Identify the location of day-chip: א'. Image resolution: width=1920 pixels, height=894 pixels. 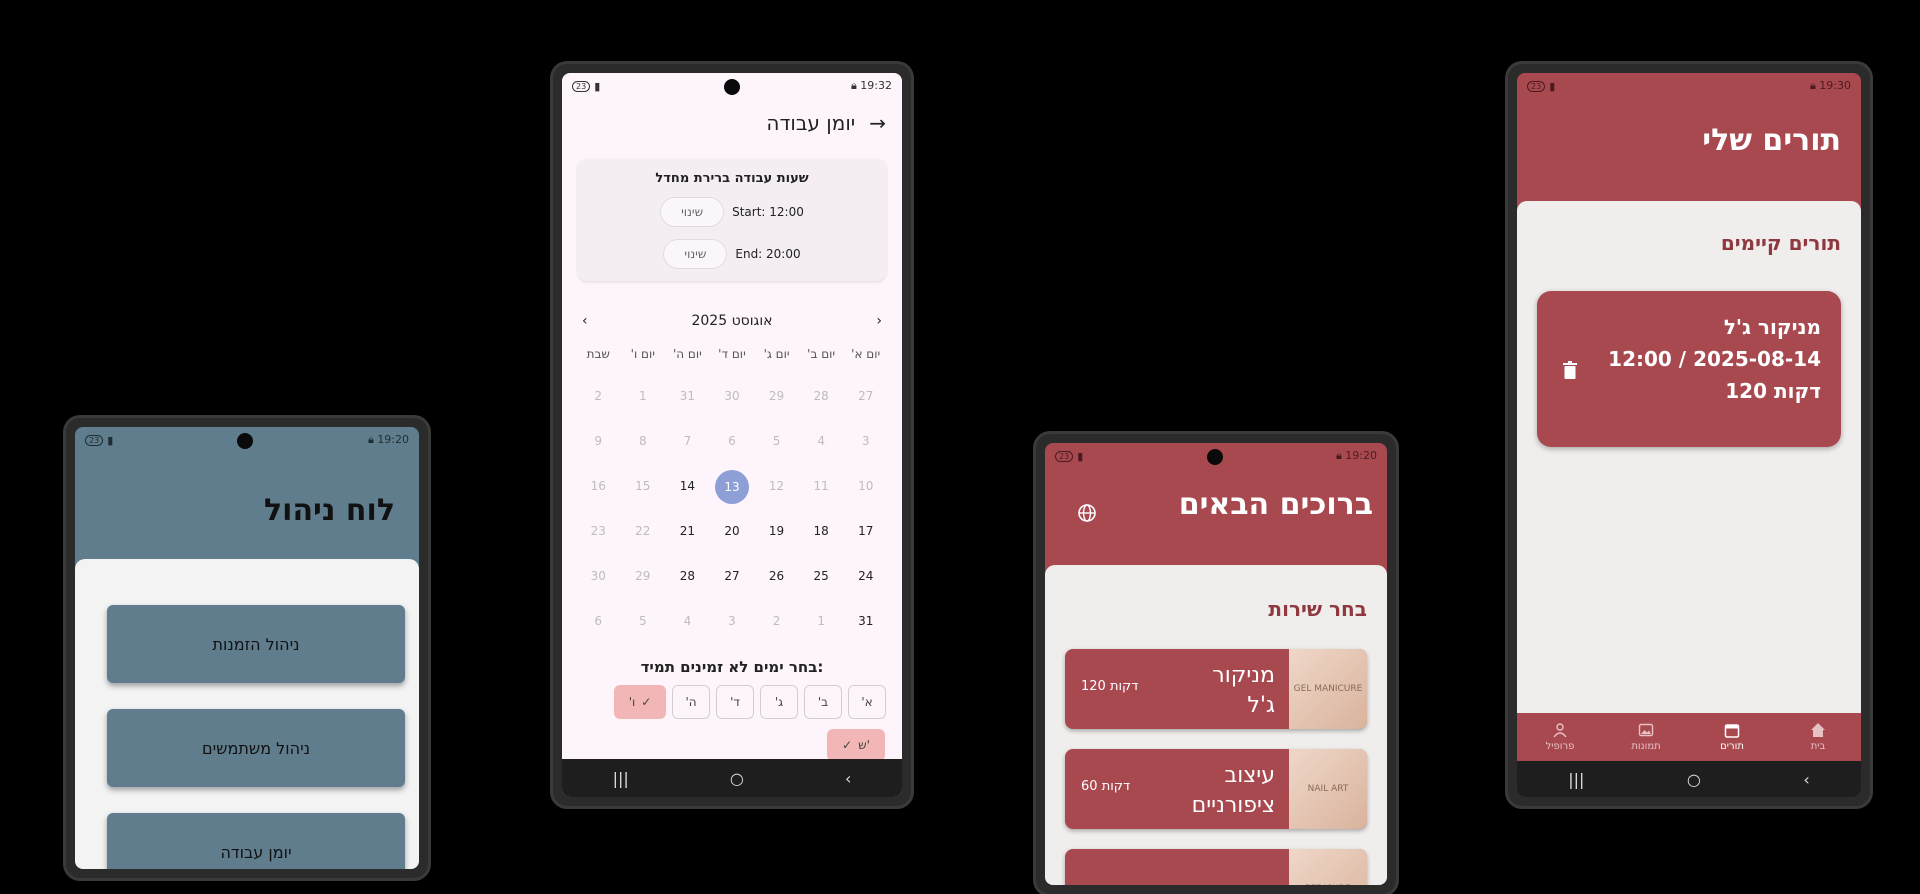
(867, 702).